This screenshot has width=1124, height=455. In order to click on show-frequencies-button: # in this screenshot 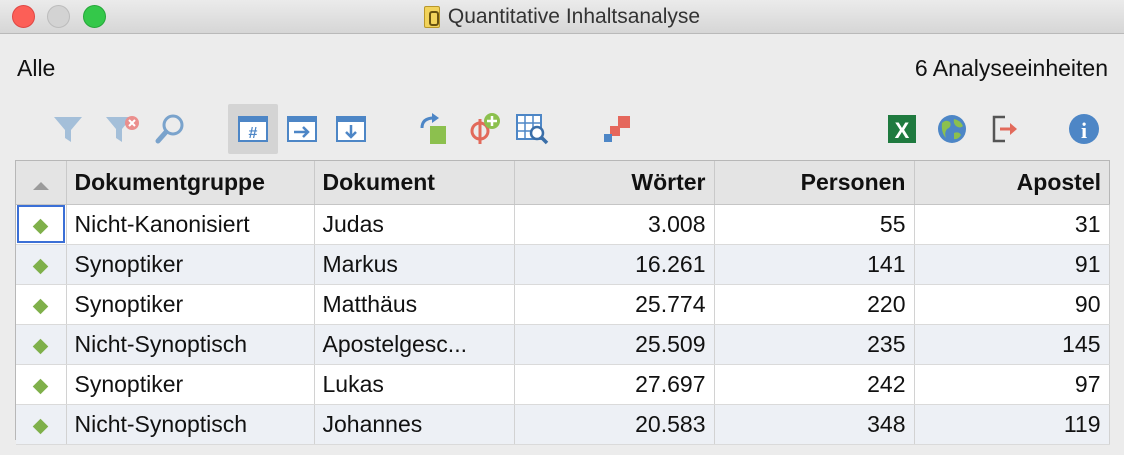, I will do `click(253, 129)`.